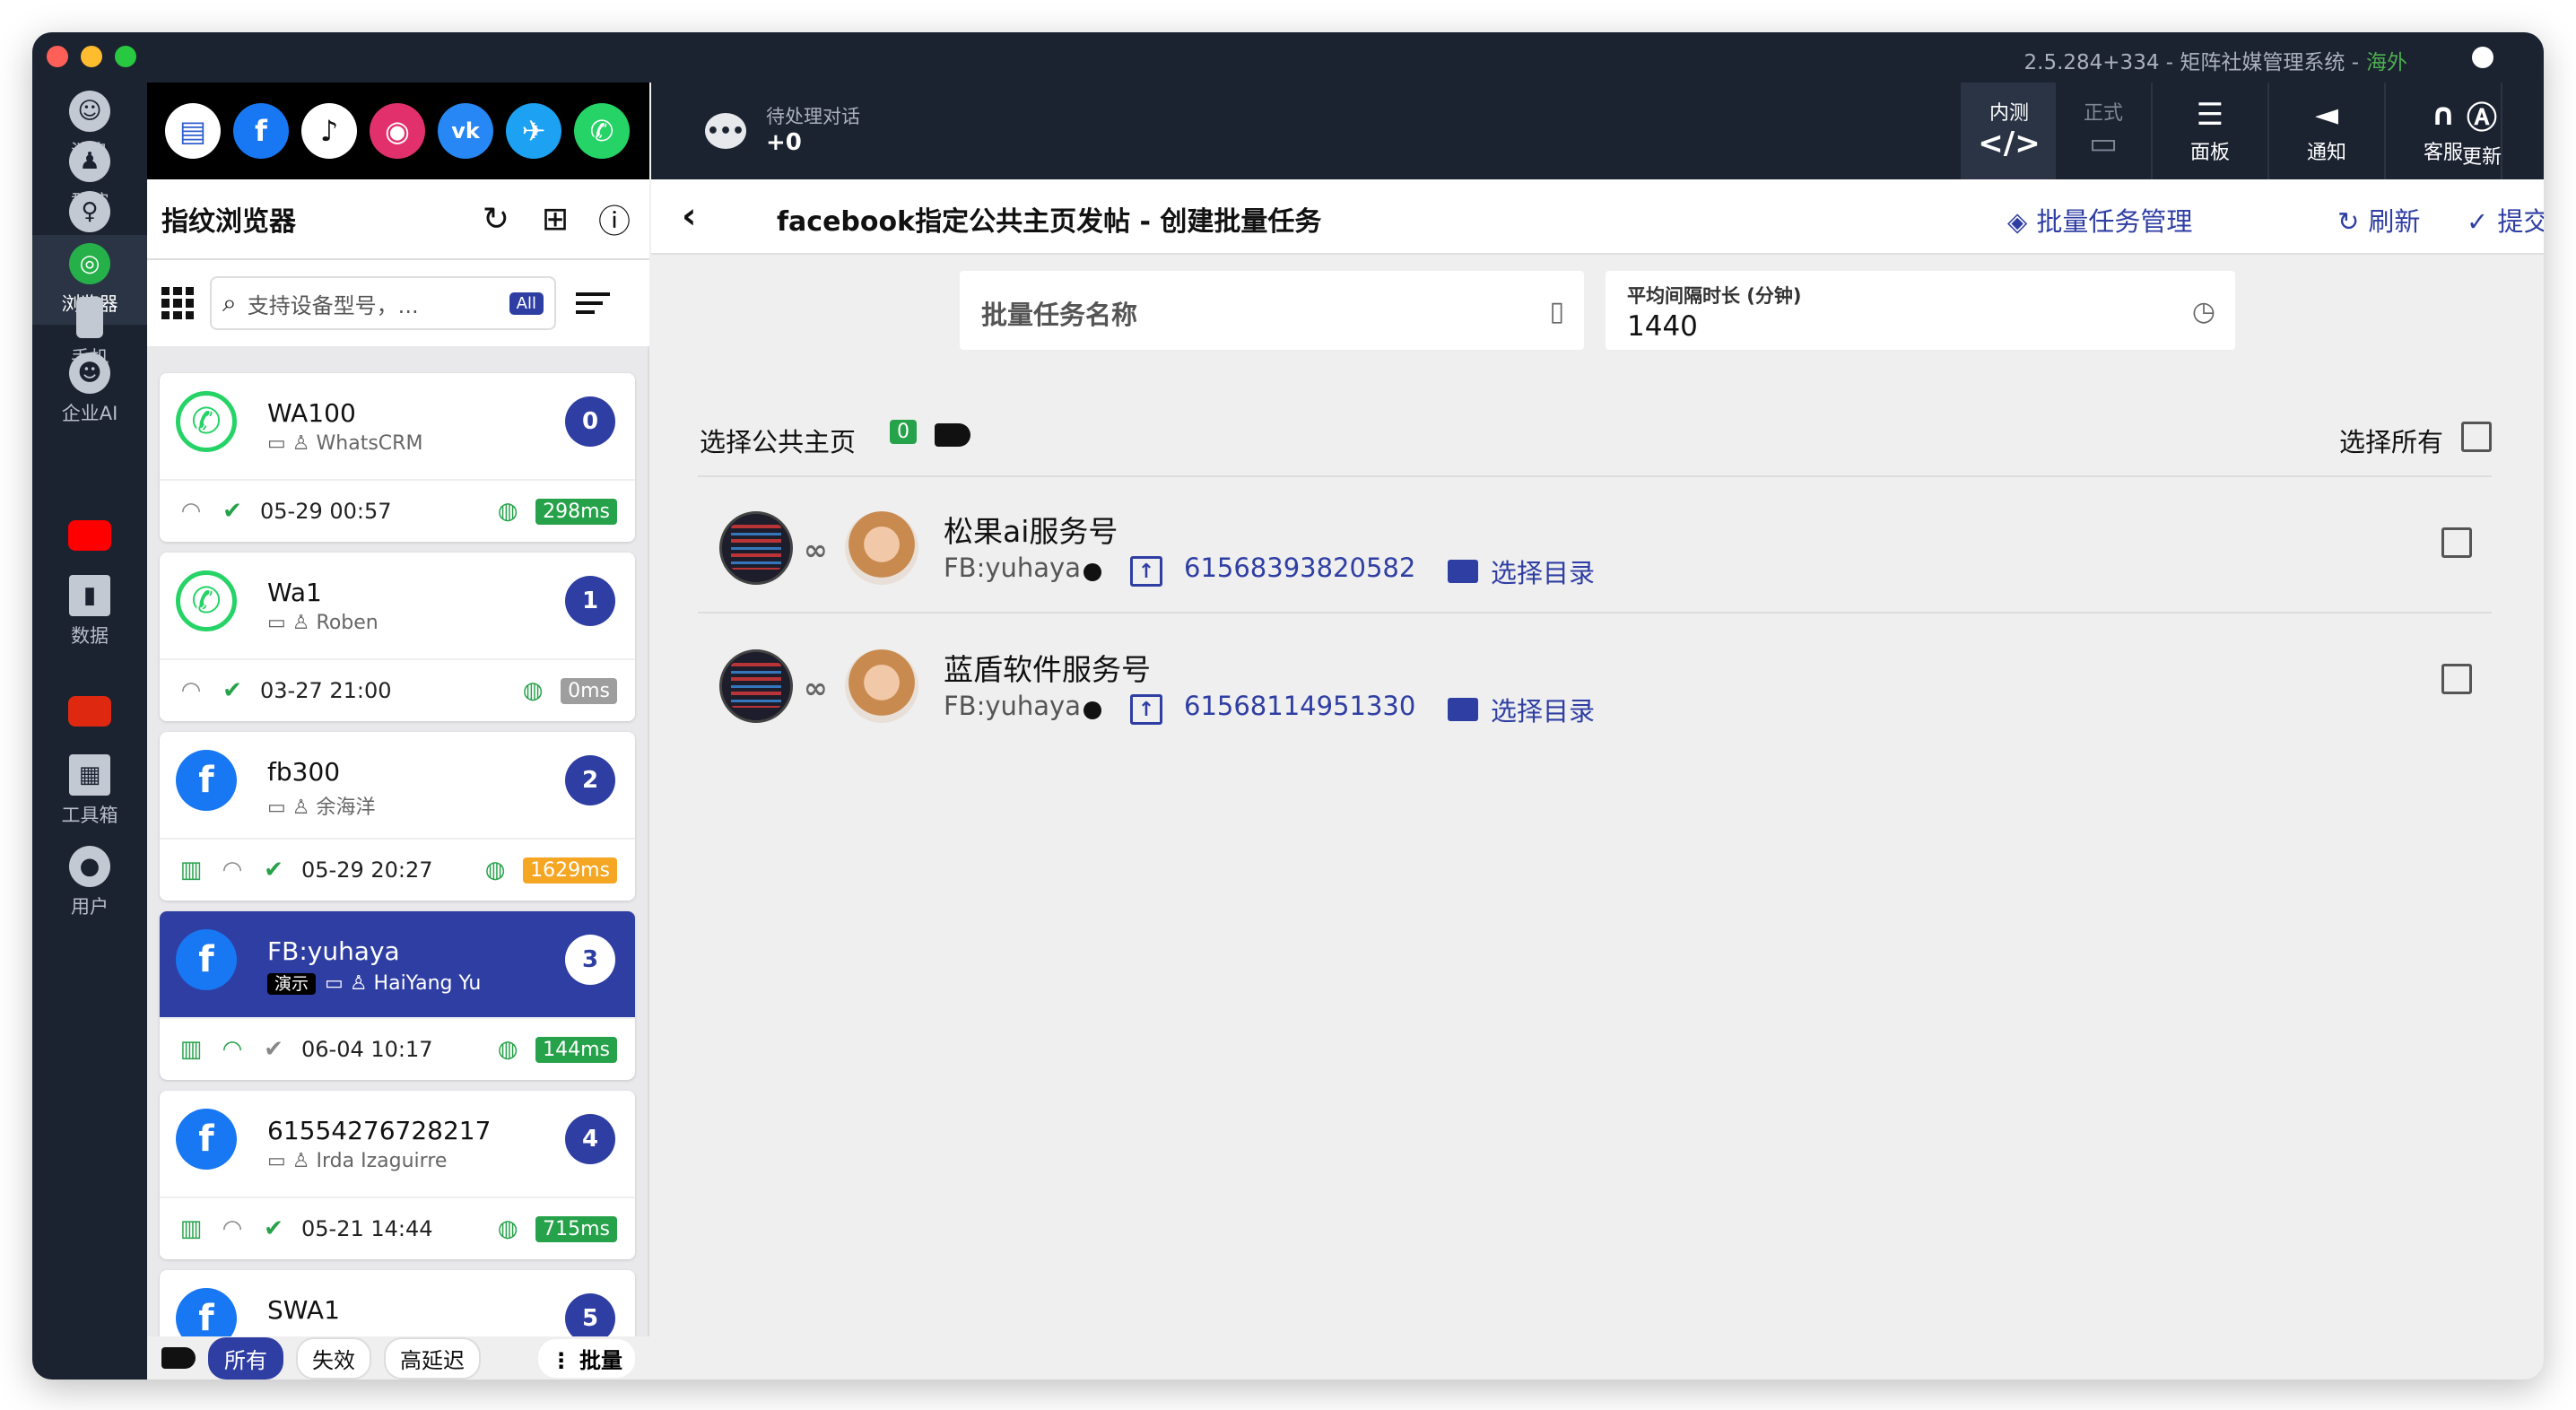 The height and width of the screenshot is (1410, 2576). I want to click on env-test-button: 内测 </>, so click(2008, 131).